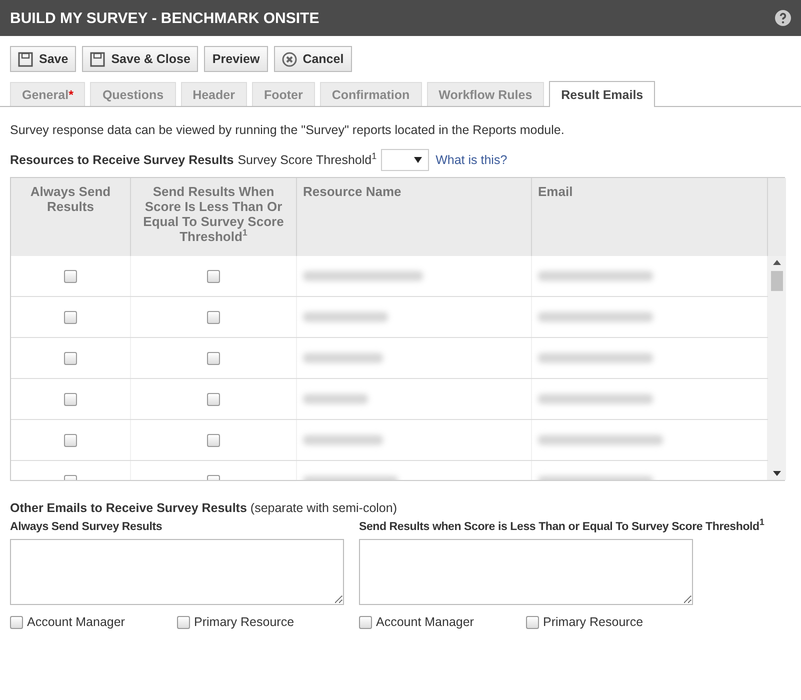 The height and width of the screenshot is (700, 801). I want to click on threshold-dropdown, so click(404, 160).